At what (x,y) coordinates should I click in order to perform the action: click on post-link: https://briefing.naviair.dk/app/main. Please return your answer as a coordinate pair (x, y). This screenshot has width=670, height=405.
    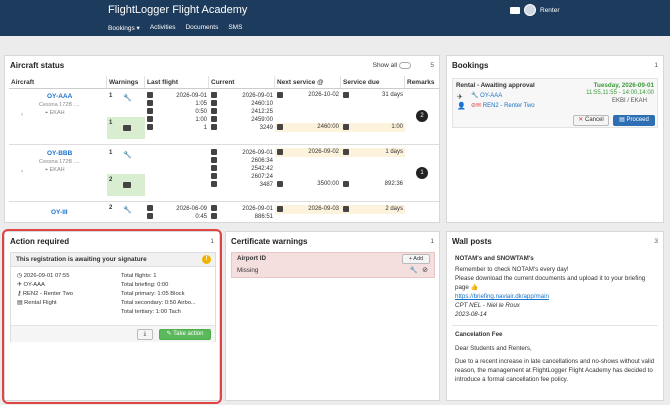
    Looking at the image, I should click on (555, 296).